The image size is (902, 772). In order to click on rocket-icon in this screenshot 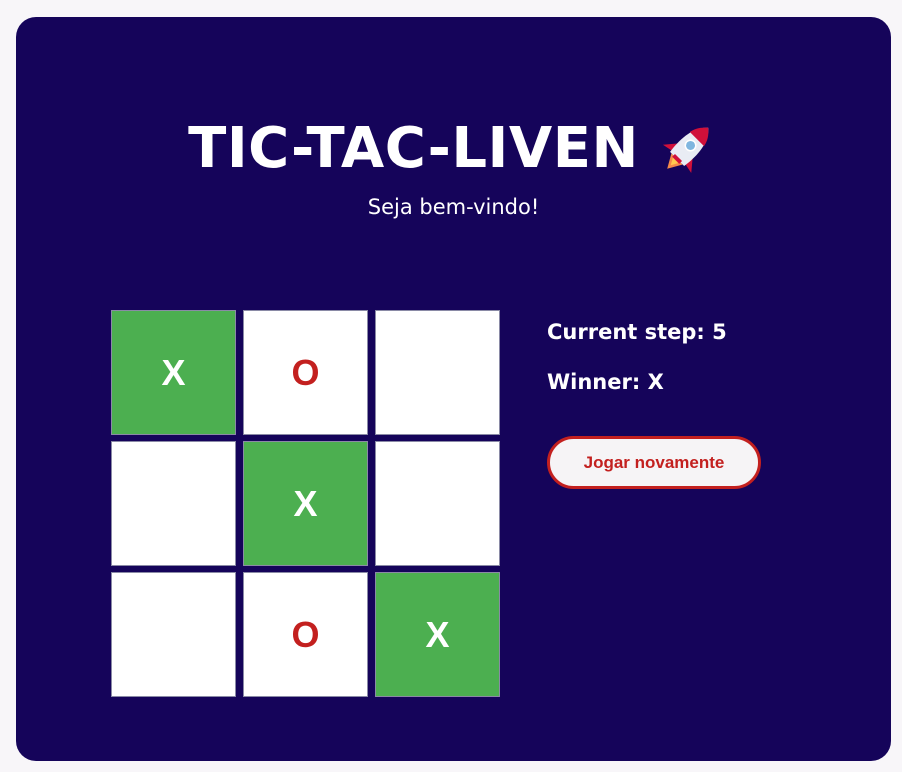, I will do `click(685, 150)`.